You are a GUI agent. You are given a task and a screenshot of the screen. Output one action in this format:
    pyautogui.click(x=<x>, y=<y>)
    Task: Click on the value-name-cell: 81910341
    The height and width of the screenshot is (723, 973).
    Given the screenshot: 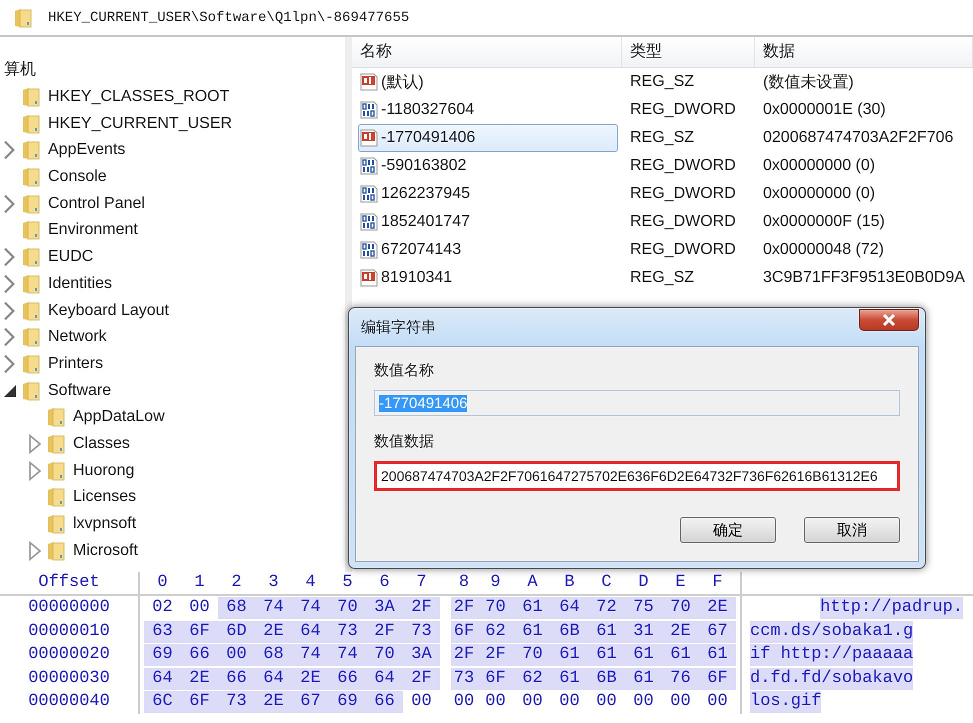 What is the action you would take?
    pyautogui.click(x=488, y=278)
    